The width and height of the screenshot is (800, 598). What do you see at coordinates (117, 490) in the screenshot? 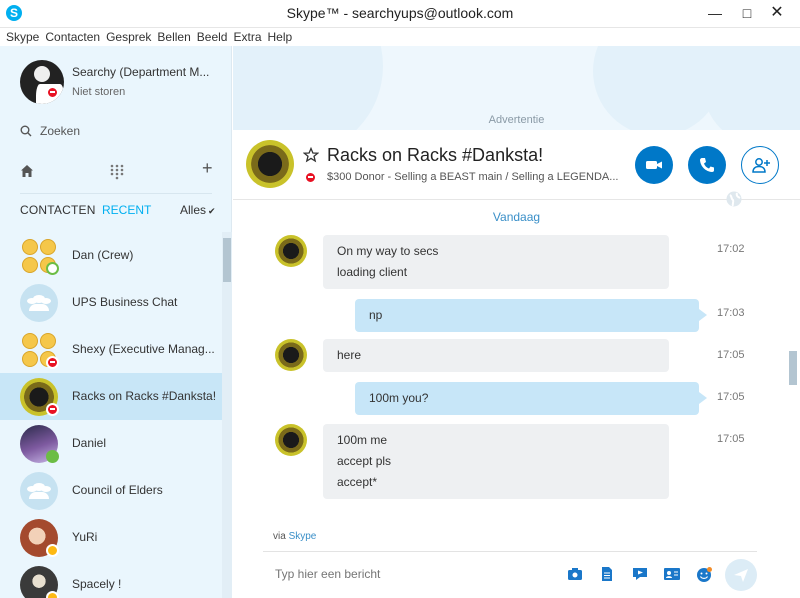
I see `contact-name: Council of Elders` at bounding box center [117, 490].